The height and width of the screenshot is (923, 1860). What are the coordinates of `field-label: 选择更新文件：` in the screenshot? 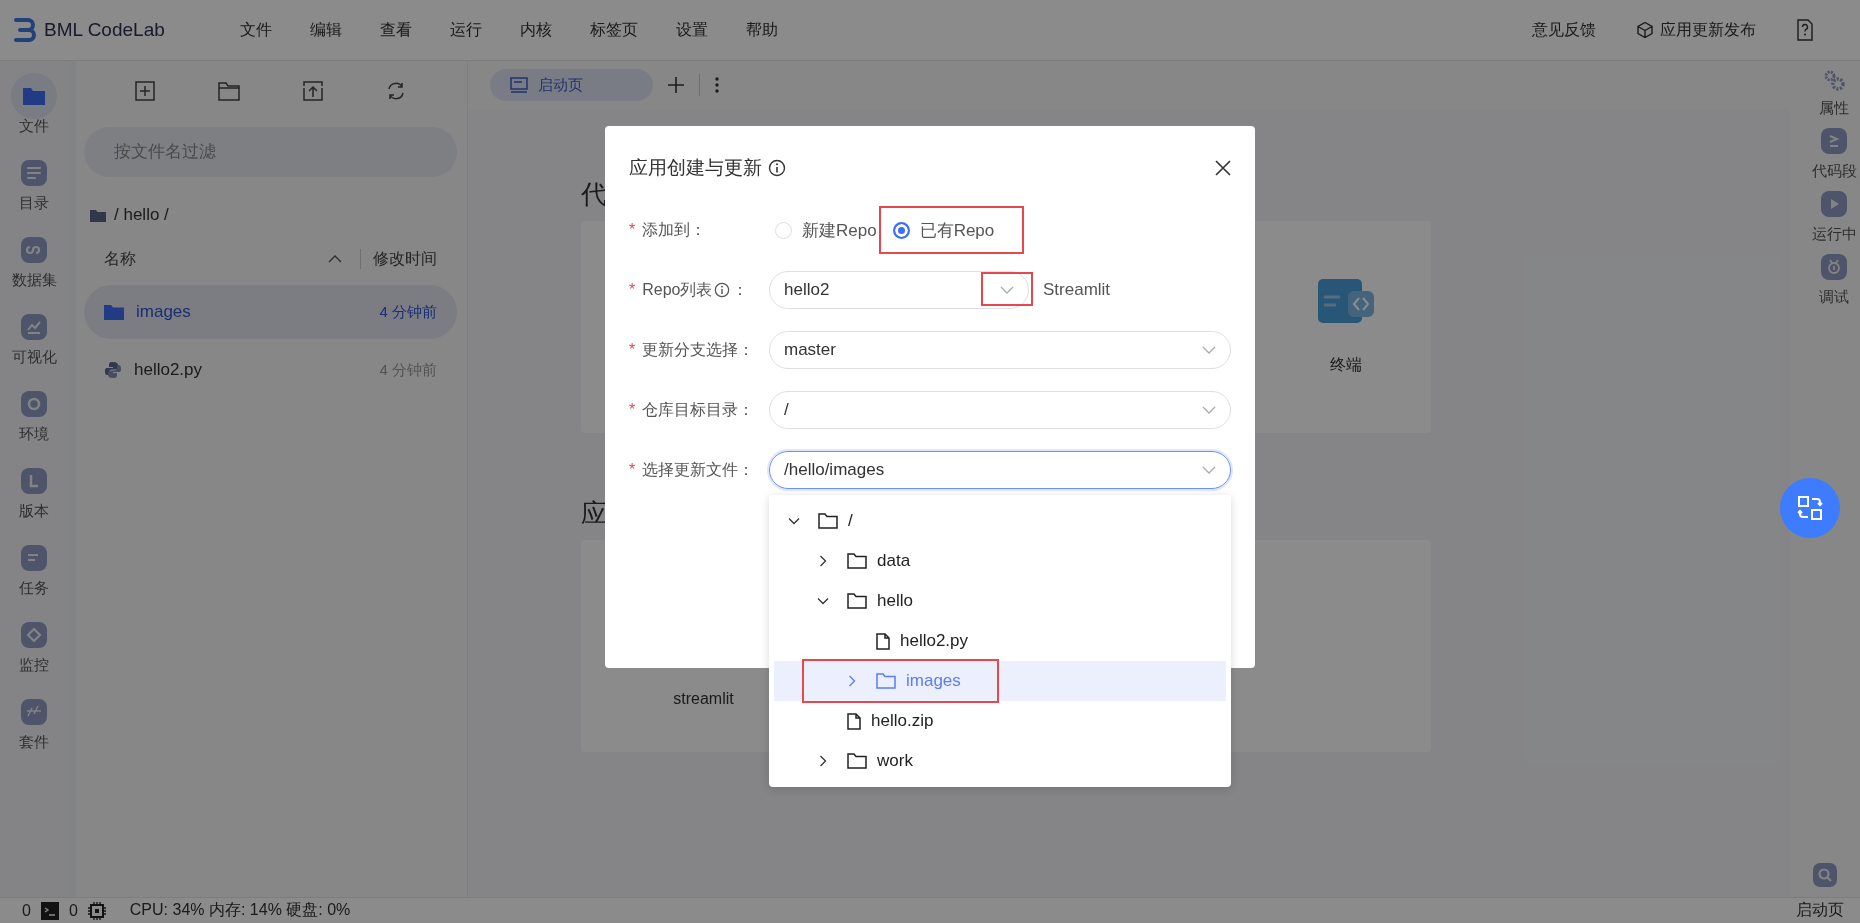 It's located at (698, 469).